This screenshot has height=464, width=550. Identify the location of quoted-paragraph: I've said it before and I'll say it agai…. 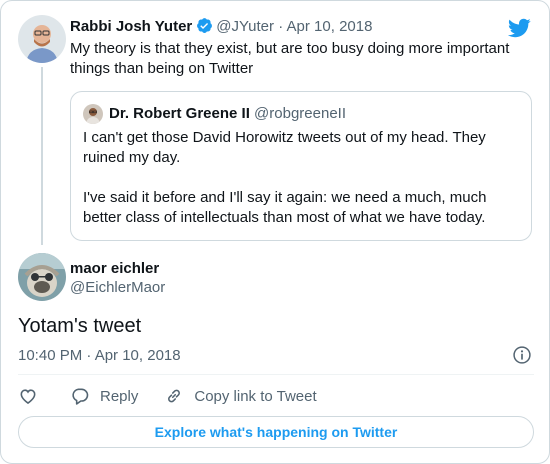
(285, 207).